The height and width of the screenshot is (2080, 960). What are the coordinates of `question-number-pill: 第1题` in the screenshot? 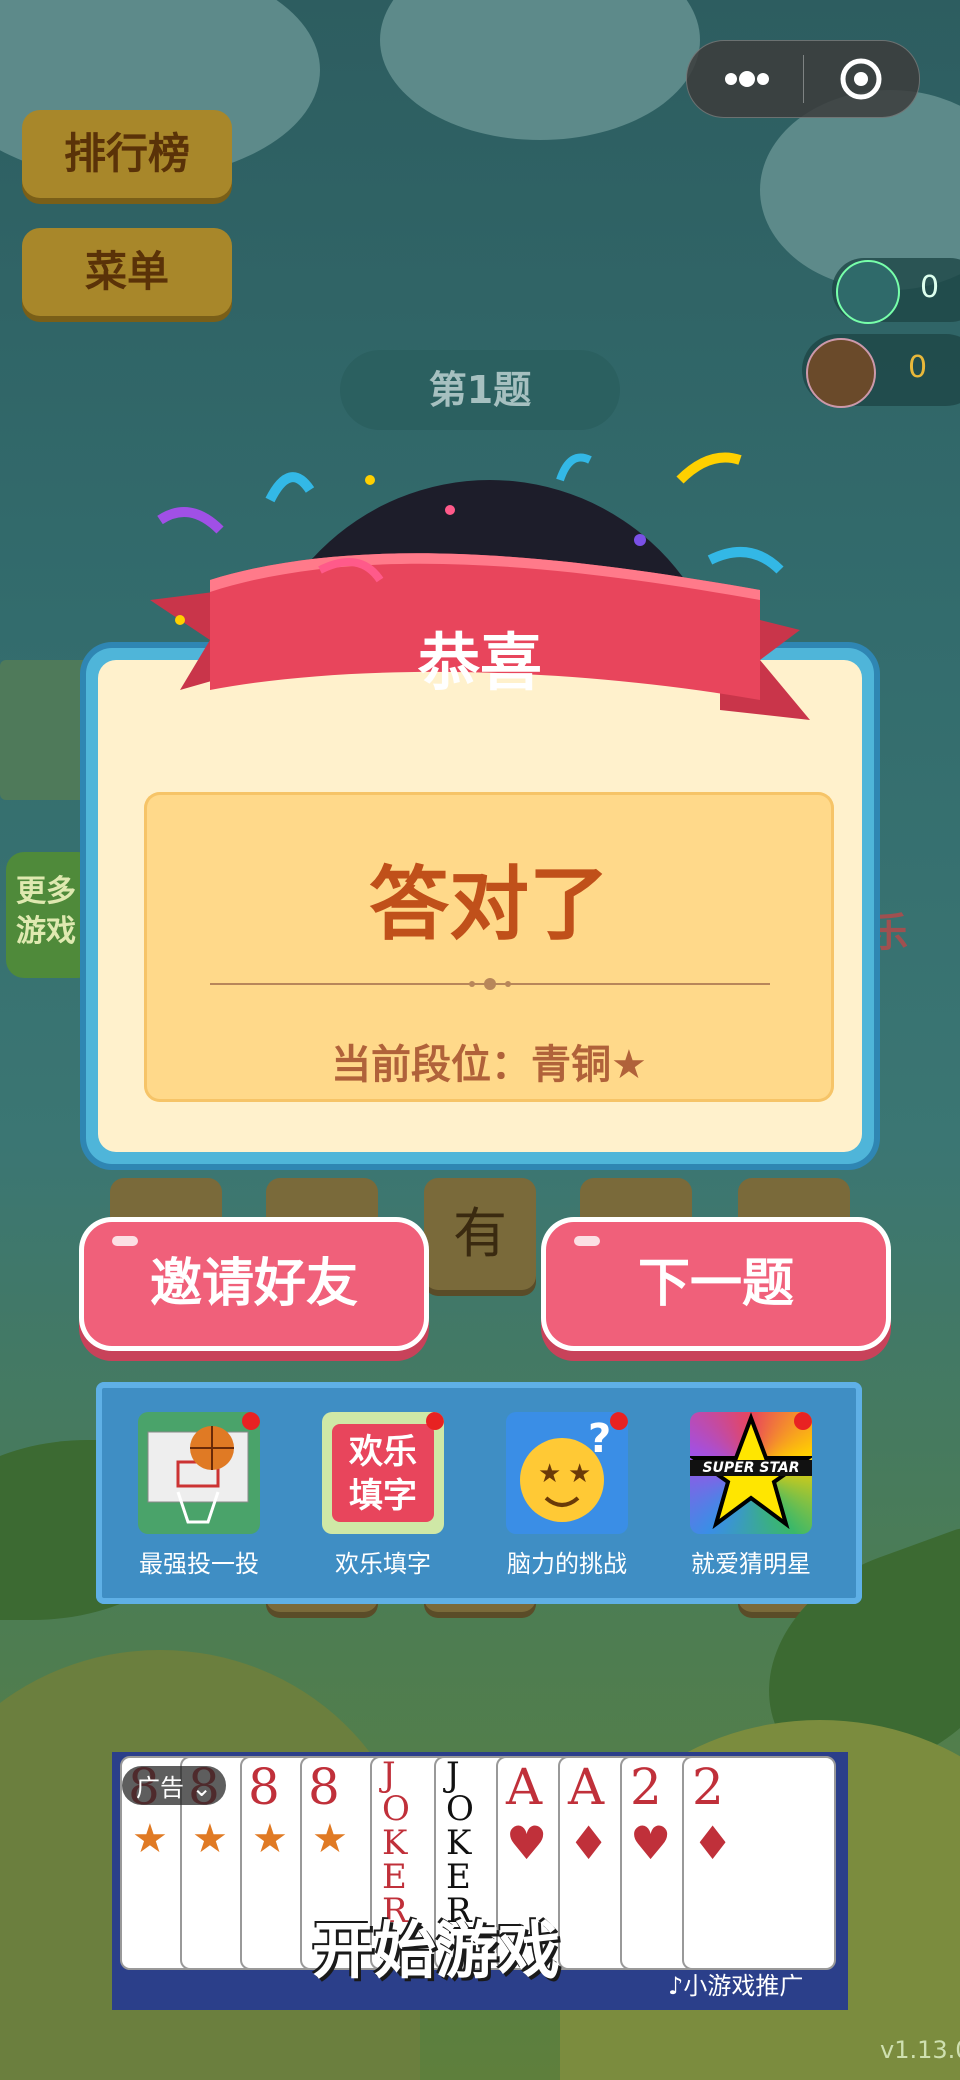 It's located at (480, 390).